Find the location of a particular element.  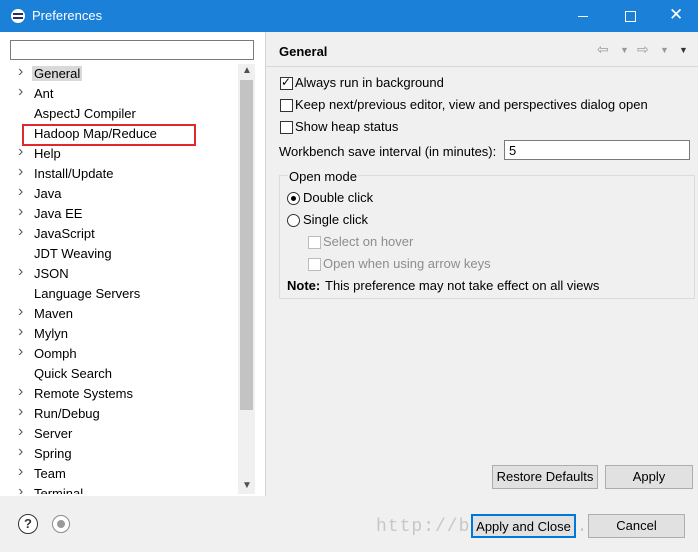

tree-scrollbar: ▲ ▼ is located at coordinates (246, 279).